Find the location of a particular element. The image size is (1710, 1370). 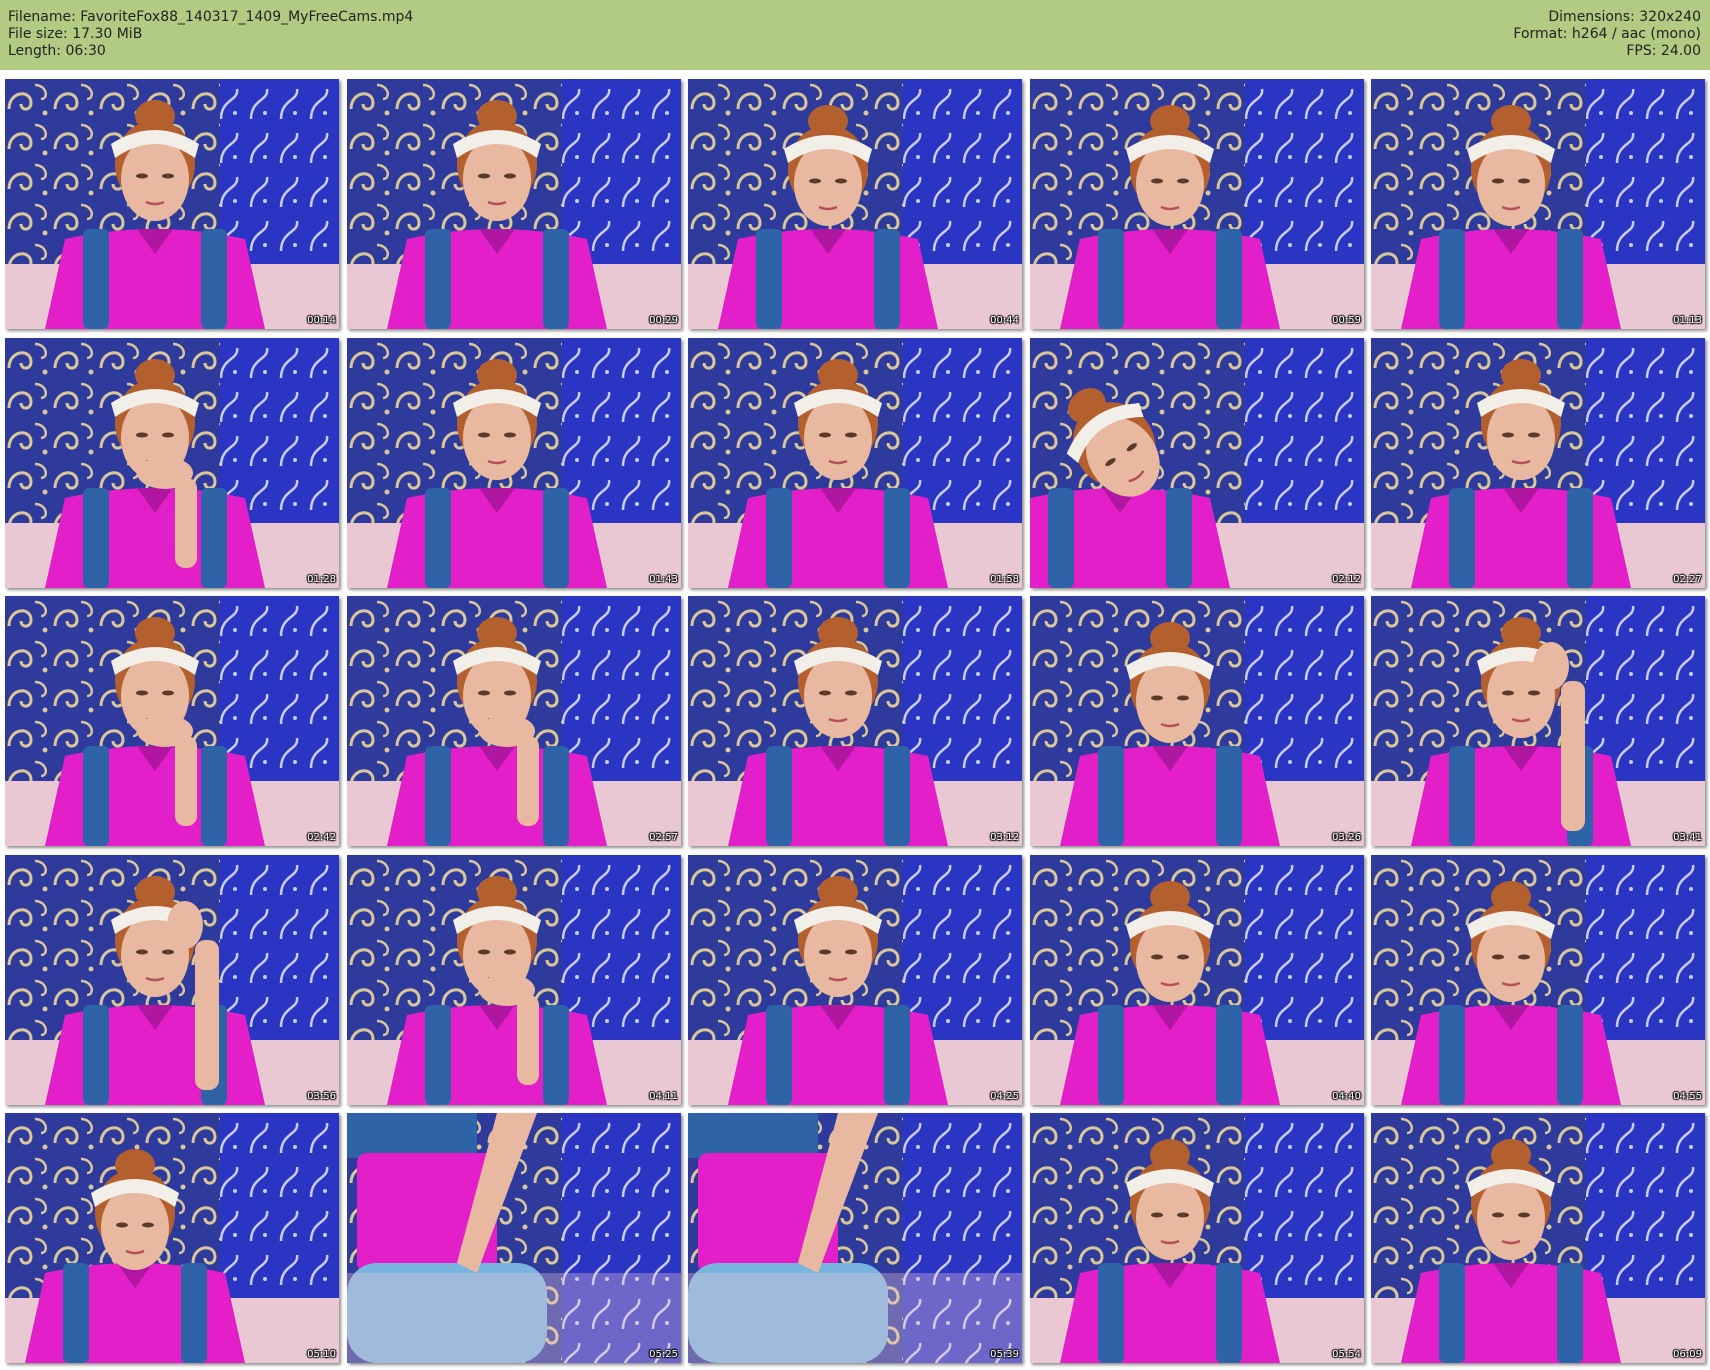

video-thumbnail: 04:11 is located at coordinates (514, 980).